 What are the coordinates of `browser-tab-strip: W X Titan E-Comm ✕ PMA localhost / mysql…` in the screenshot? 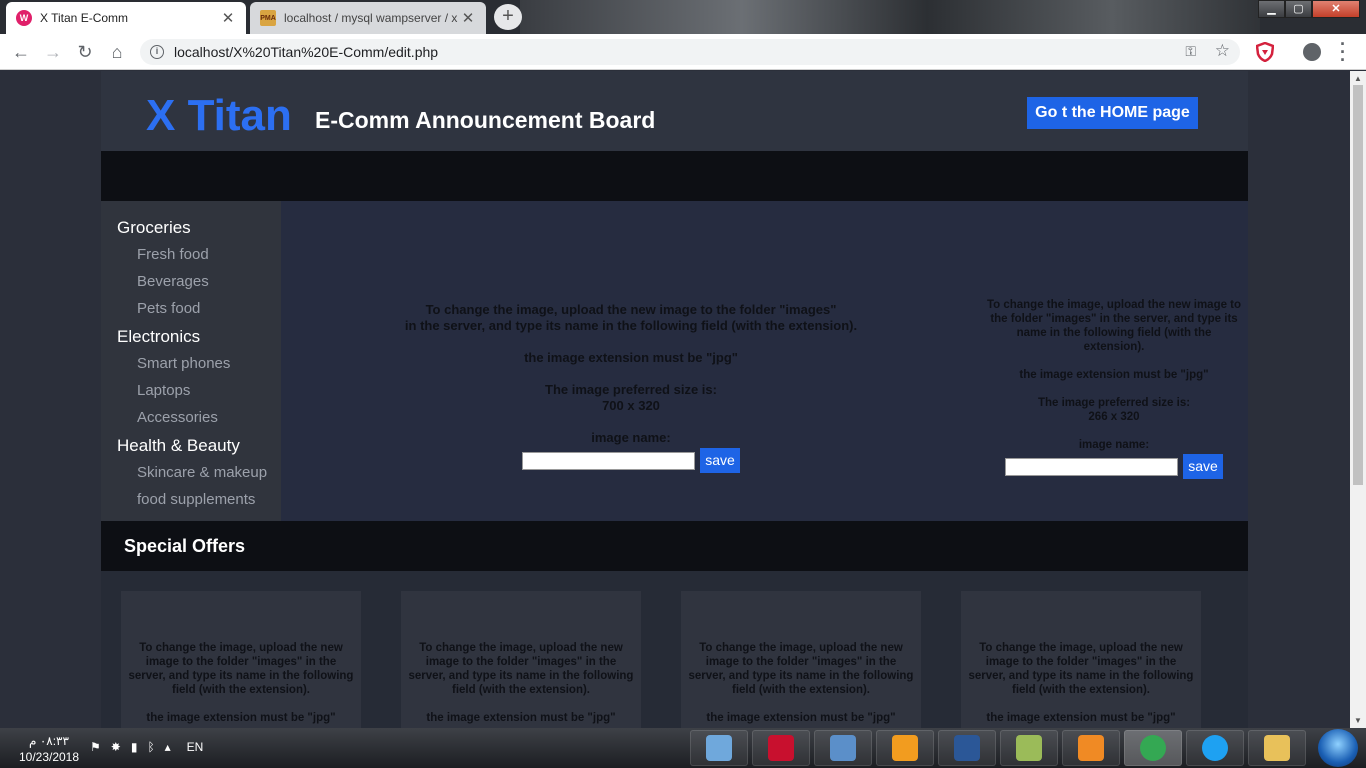 It's located at (683, 17).